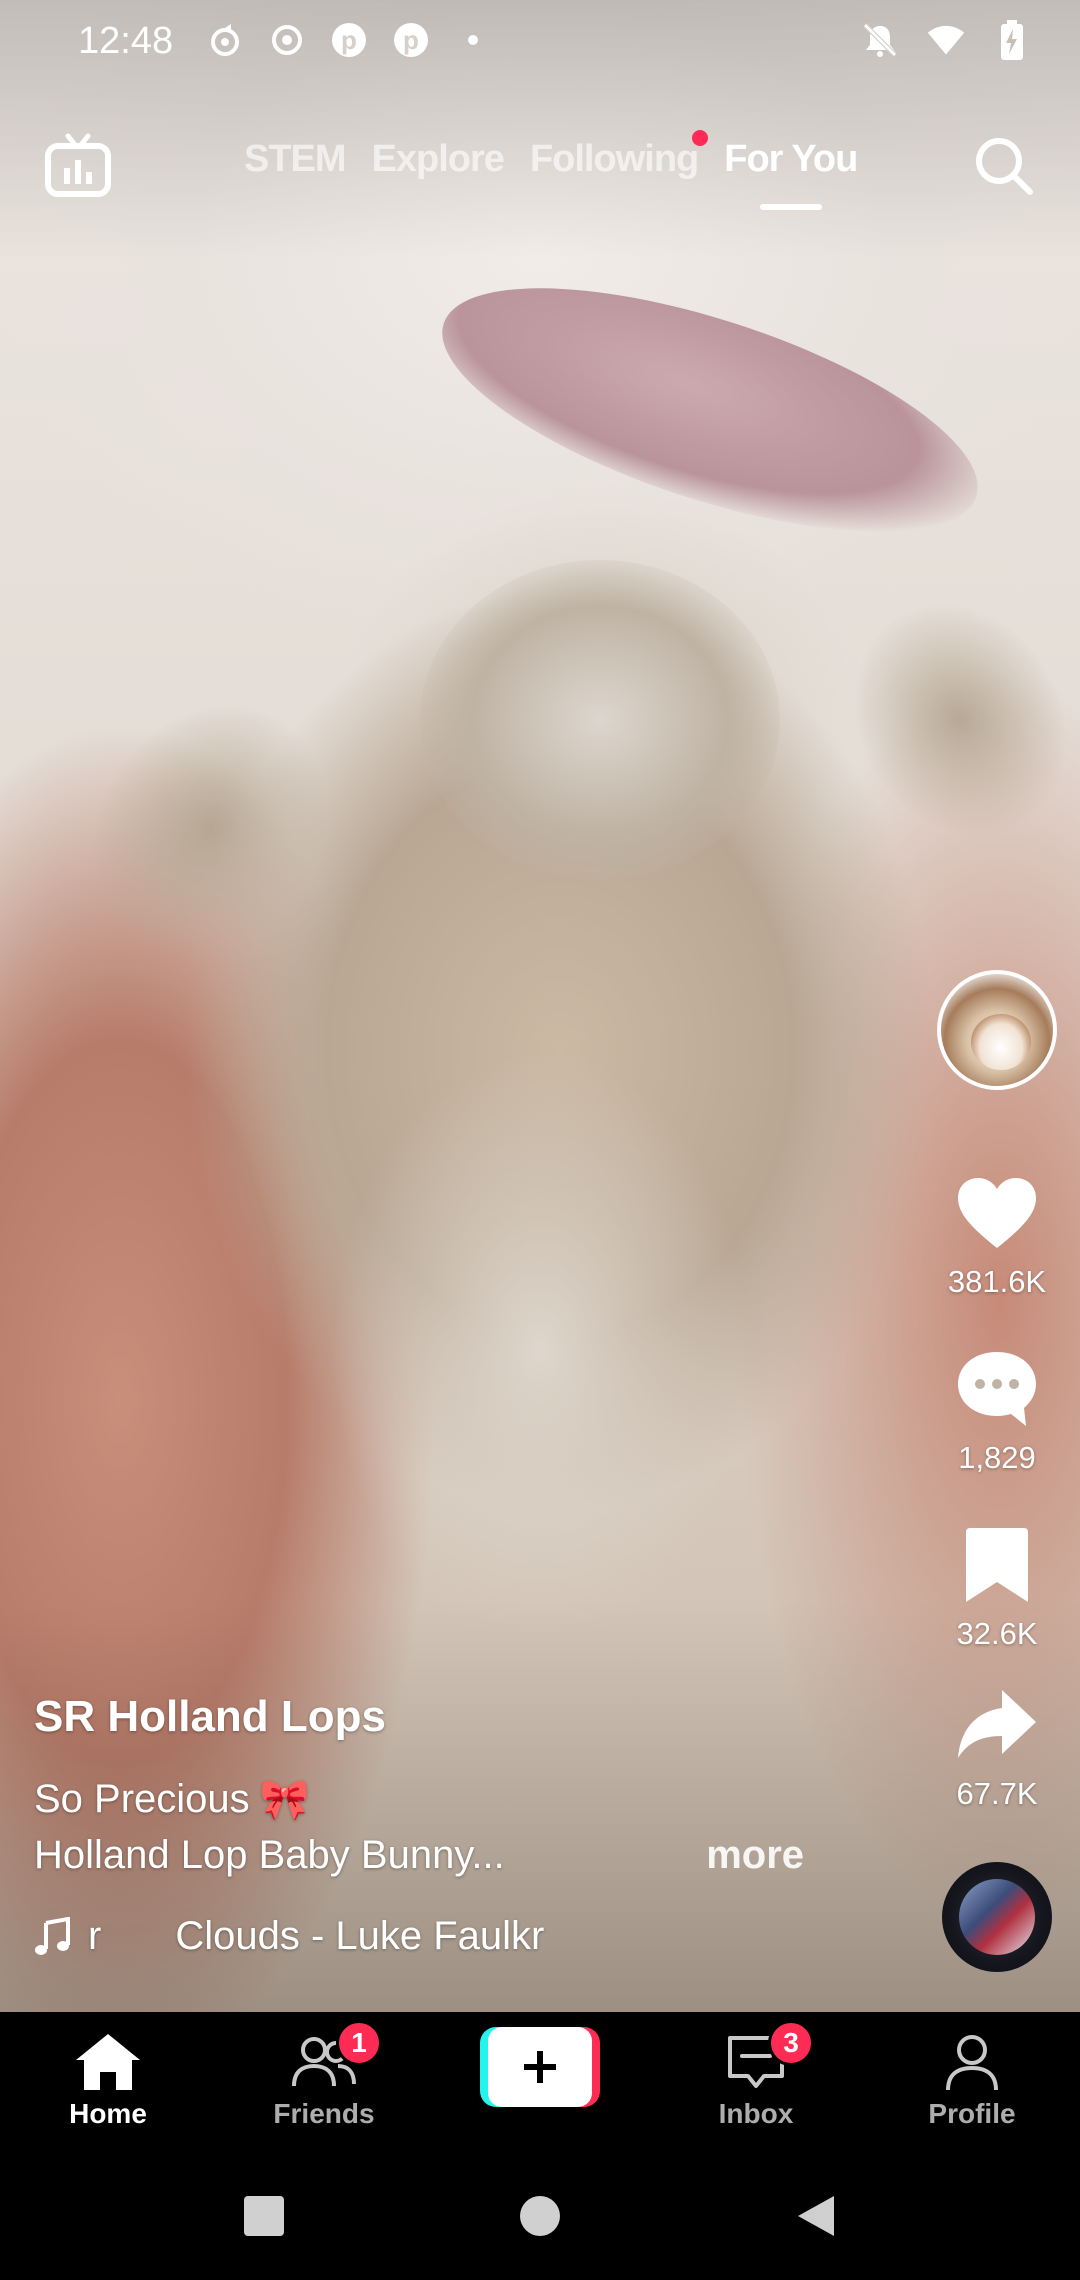  What do you see at coordinates (614, 159) in the screenshot?
I see `tab-following-label: Following` at bounding box center [614, 159].